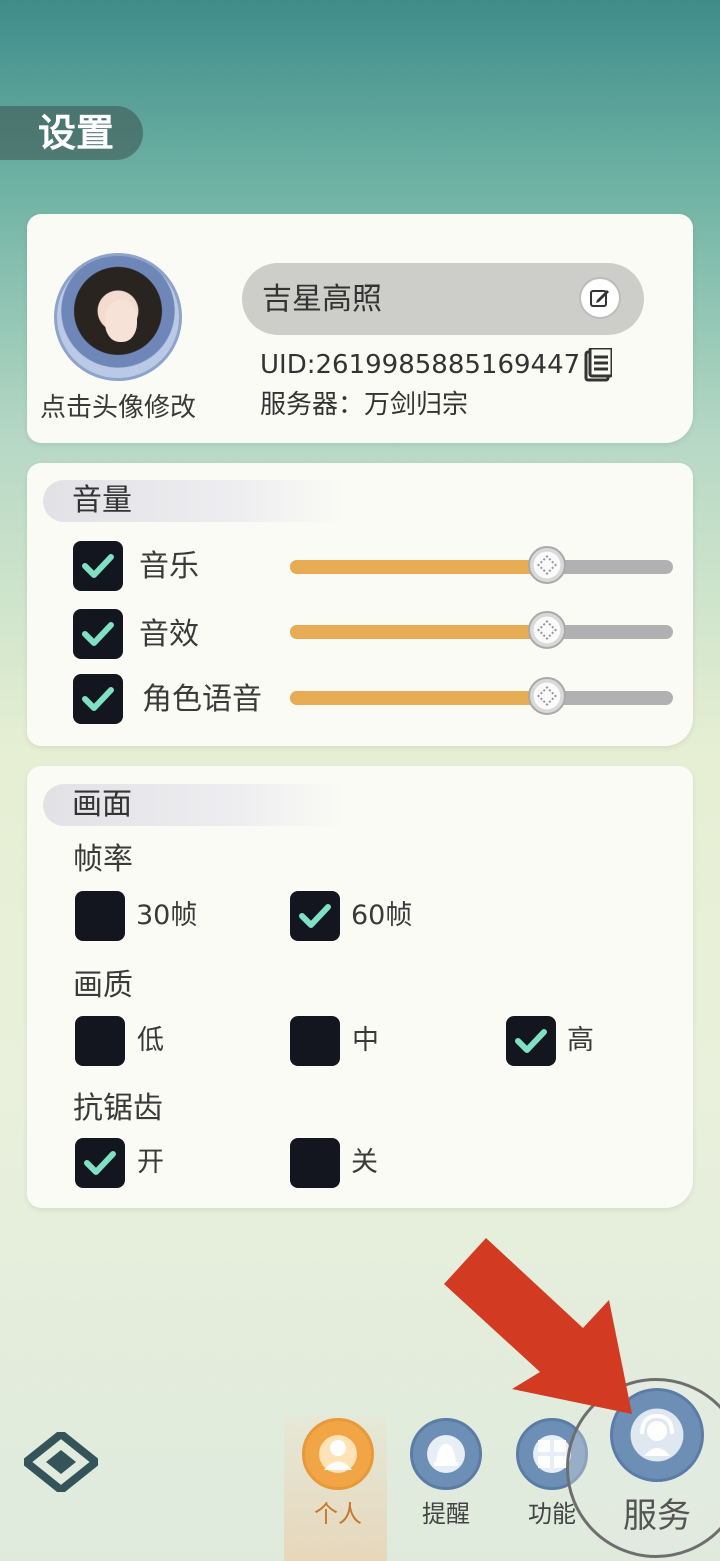 This screenshot has width=720, height=1561. What do you see at coordinates (657, 1435) in the screenshot?
I see `headset-icon` at bounding box center [657, 1435].